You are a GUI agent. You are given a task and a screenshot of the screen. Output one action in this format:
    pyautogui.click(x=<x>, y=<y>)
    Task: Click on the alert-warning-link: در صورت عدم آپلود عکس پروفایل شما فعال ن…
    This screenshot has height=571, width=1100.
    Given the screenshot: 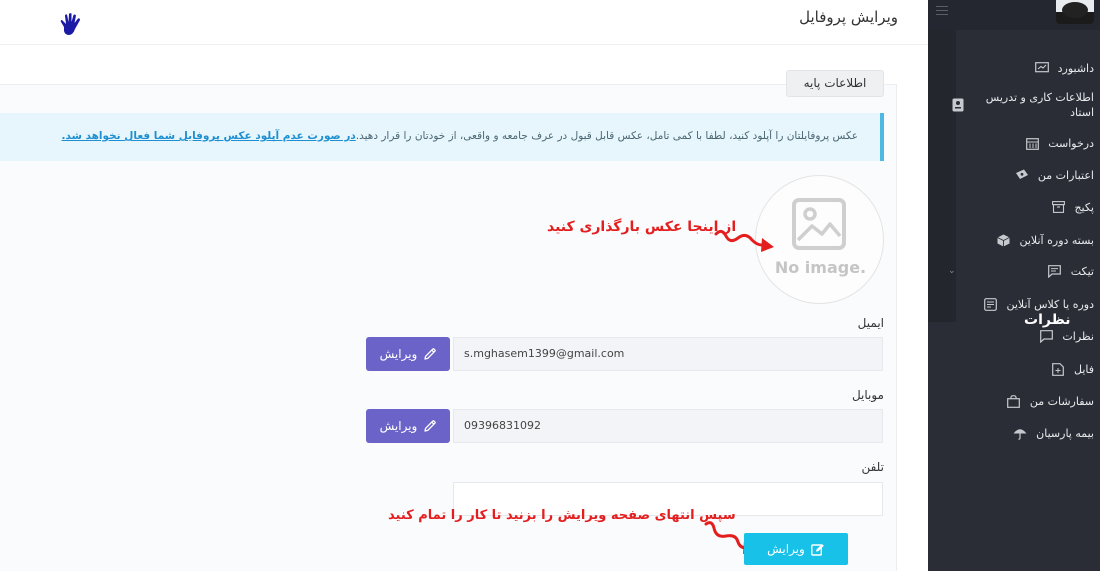 What is the action you would take?
    pyautogui.click(x=209, y=136)
    